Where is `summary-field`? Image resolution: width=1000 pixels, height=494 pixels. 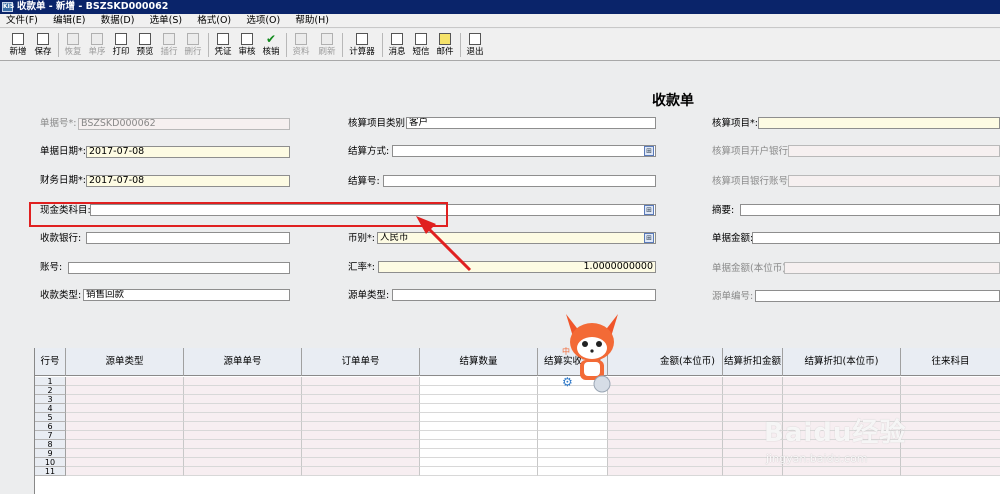
summary-field is located at coordinates (870, 210).